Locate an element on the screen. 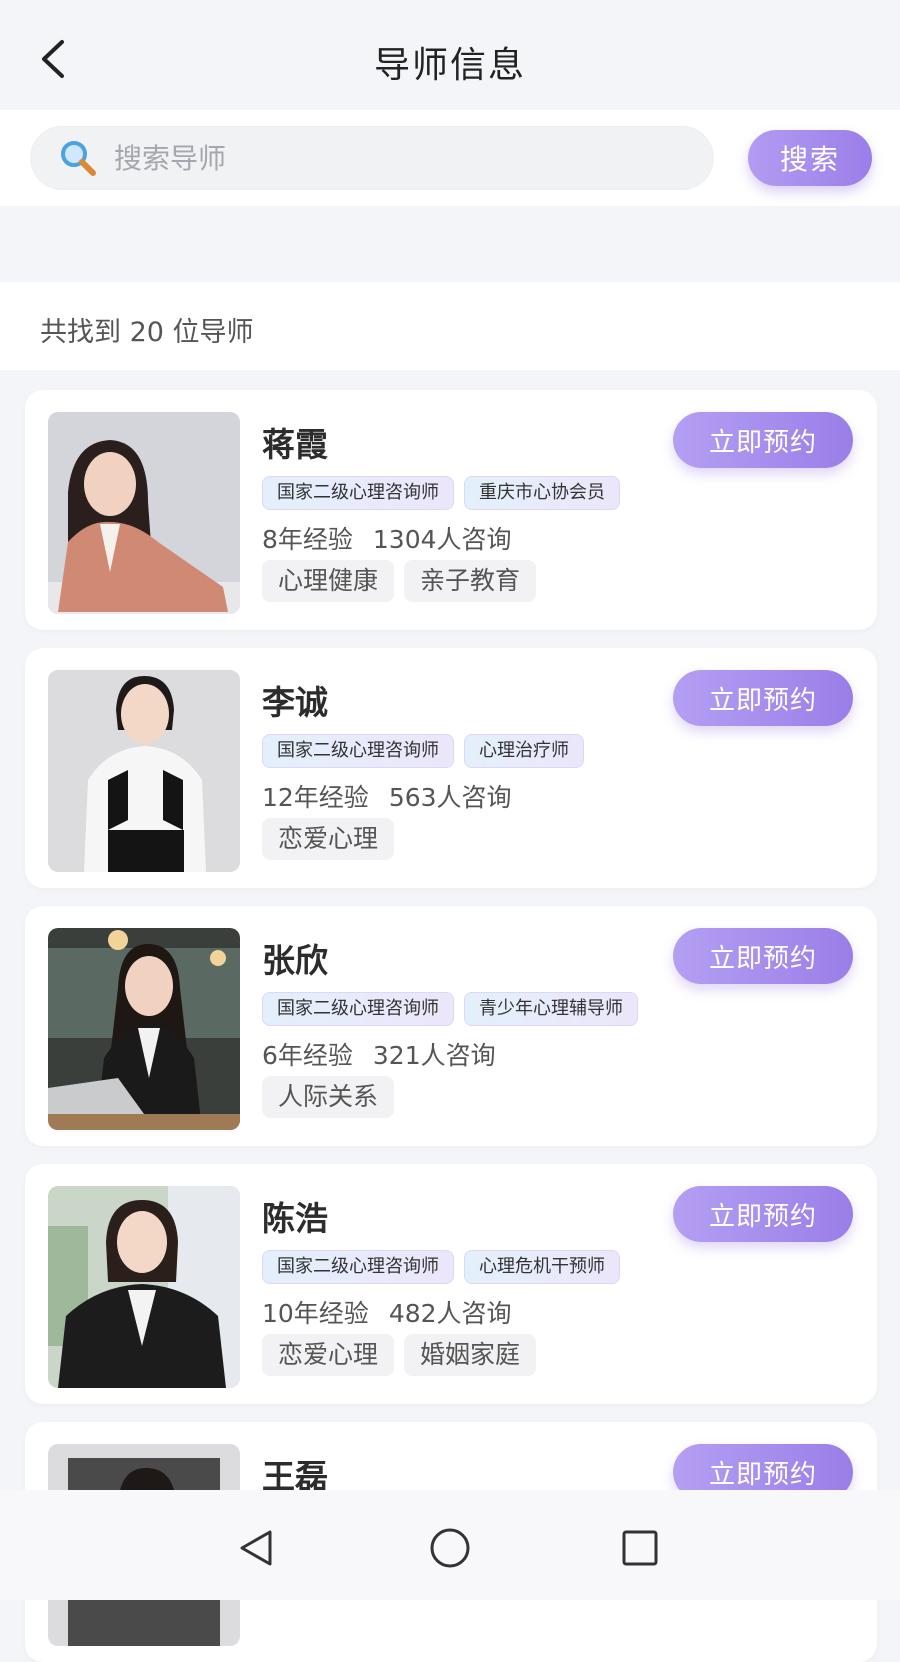 The width and height of the screenshot is (900, 1662). specialty-tag: 心理健康 is located at coordinates (328, 581).